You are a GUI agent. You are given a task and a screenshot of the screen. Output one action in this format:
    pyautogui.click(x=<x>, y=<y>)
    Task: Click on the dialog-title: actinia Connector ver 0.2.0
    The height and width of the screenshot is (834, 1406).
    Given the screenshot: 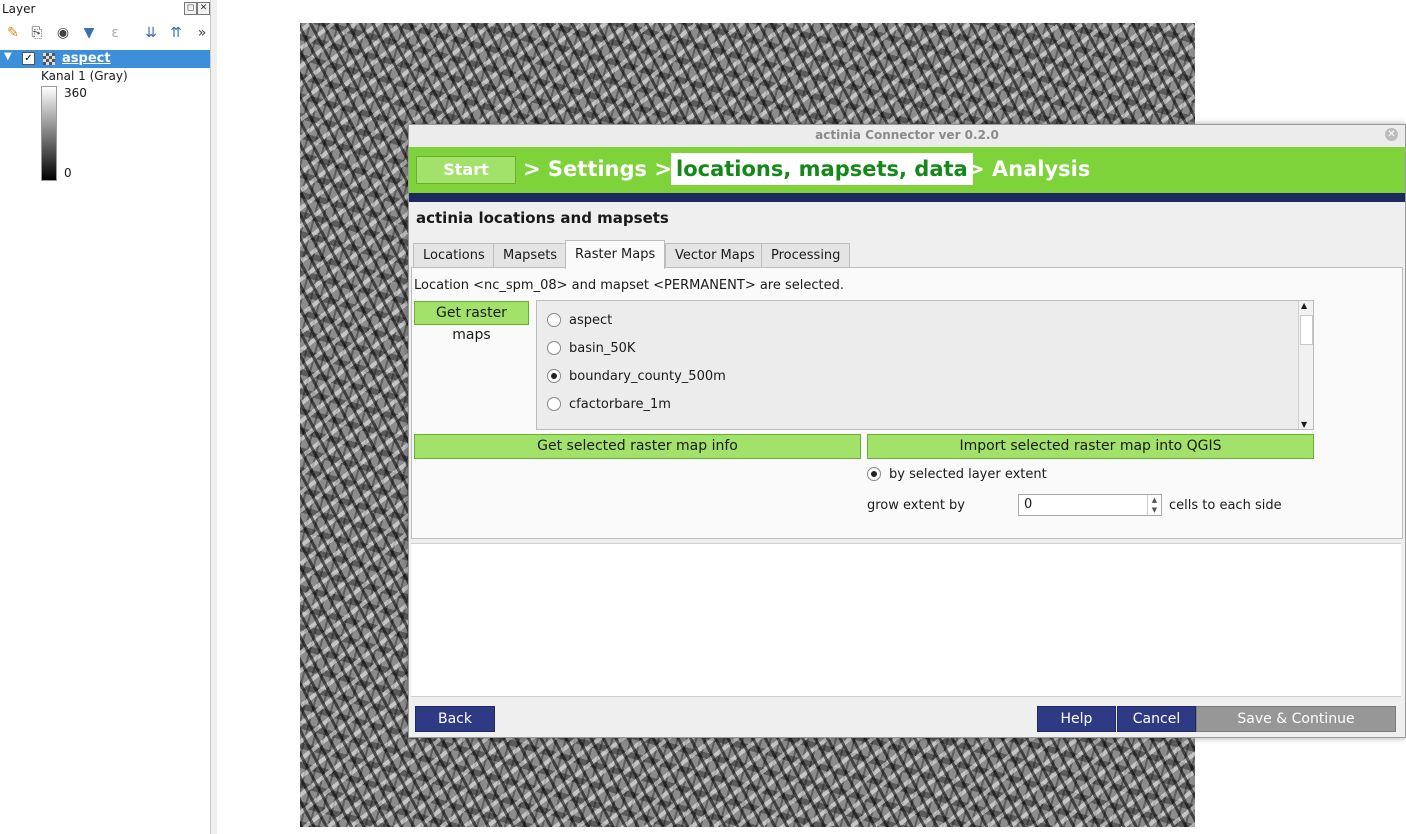 What is the action you would take?
    pyautogui.click(x=907, y=135)
    